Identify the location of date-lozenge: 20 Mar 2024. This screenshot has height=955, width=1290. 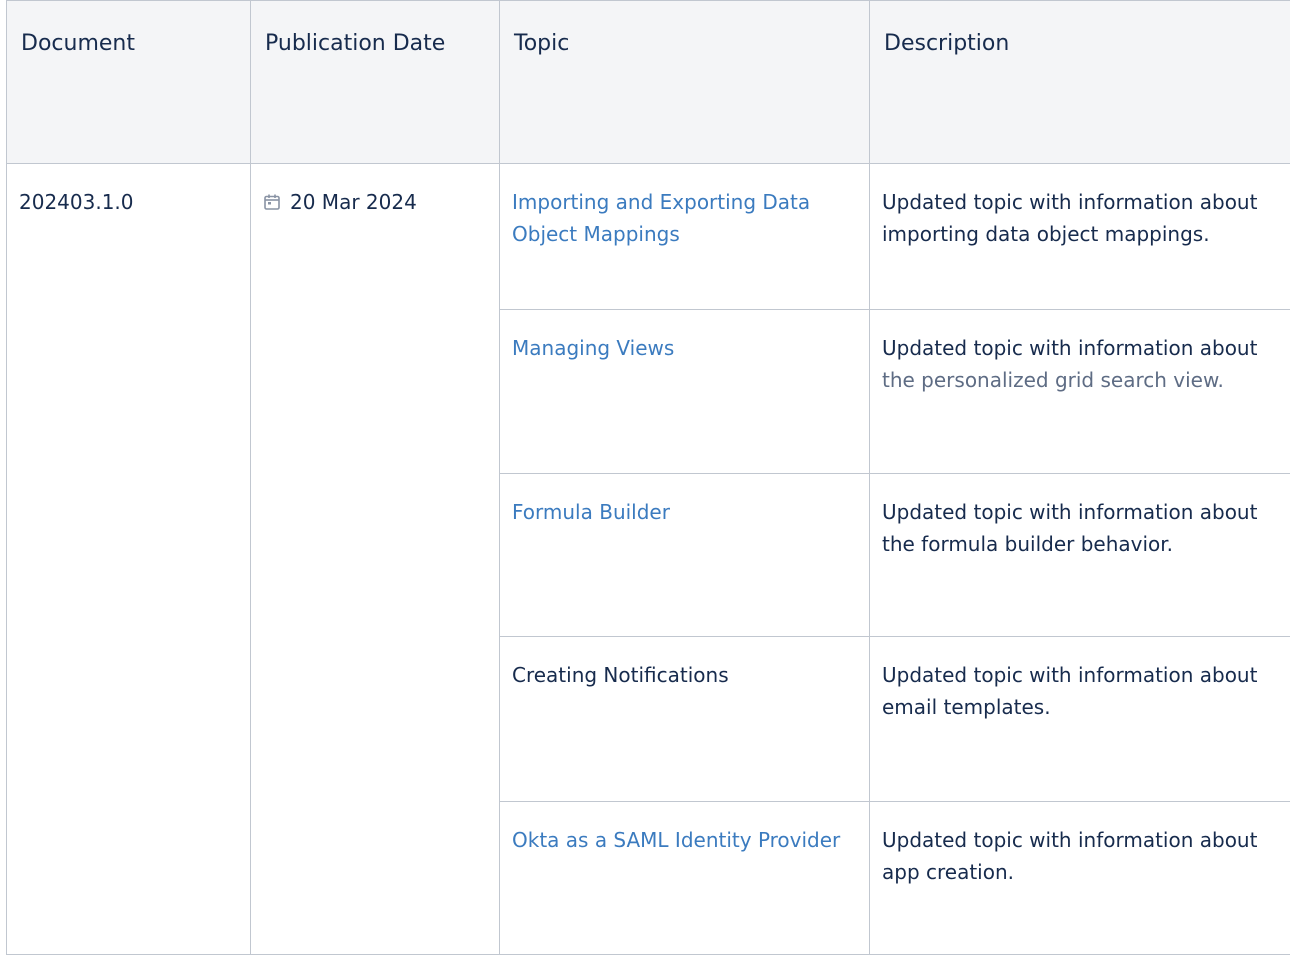
(340, 202).